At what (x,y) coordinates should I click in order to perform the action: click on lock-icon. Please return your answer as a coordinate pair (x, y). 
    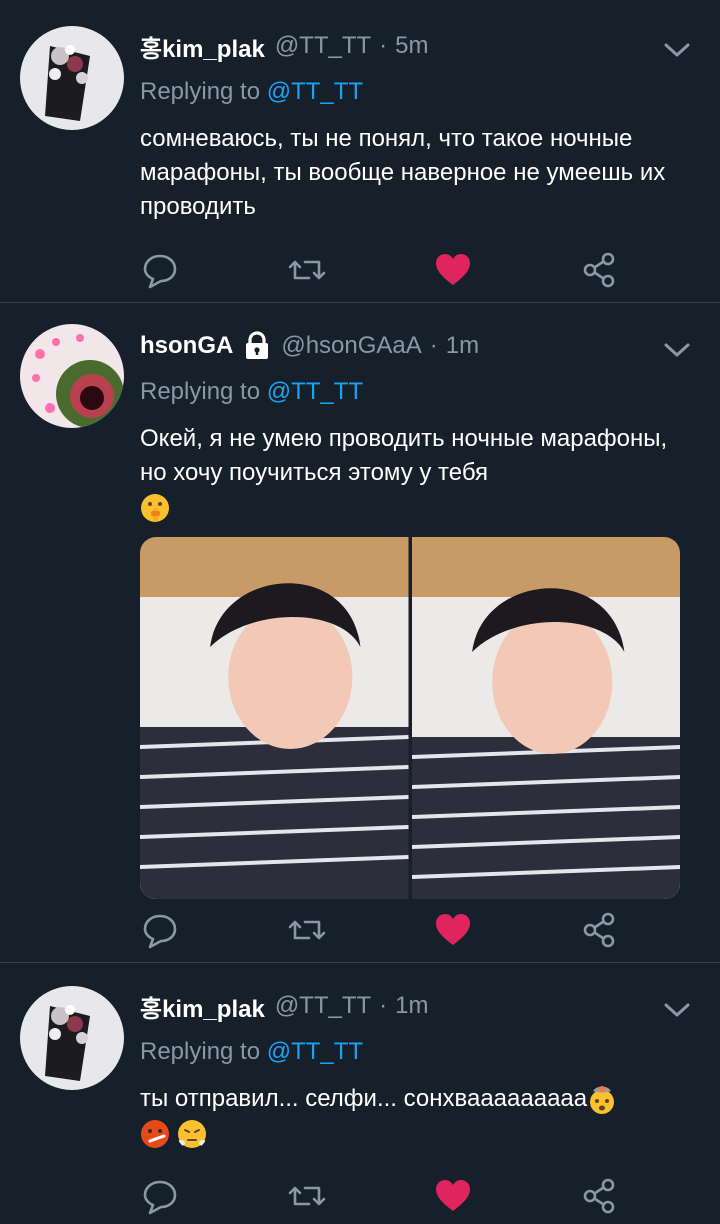
    Looking at the image, I should click on (257, 345).